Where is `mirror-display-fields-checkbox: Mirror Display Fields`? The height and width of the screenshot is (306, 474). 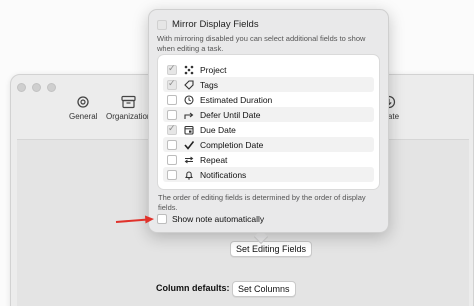
mirror-display-fields-checkbox: Mirror Display Fields is located at coordinates (208, 24).